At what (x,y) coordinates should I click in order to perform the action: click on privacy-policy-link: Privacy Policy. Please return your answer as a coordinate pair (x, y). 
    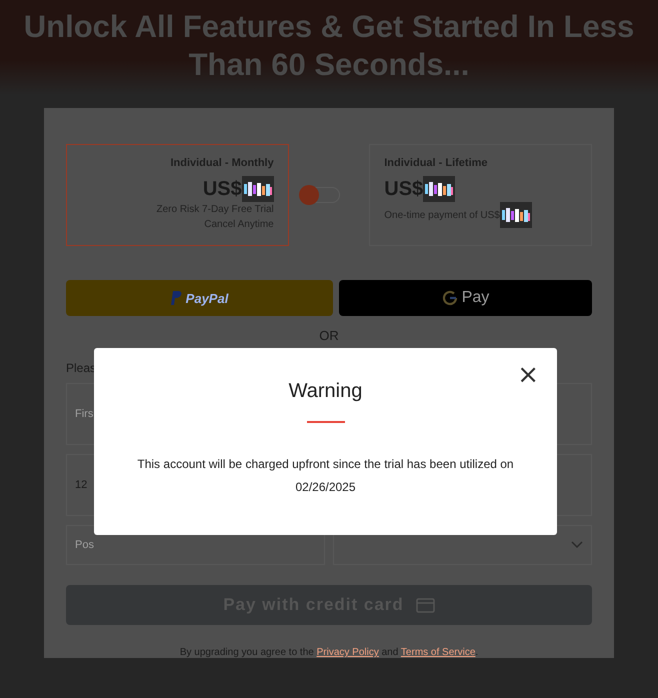
    Looking at the image, I should click on (347, 652).